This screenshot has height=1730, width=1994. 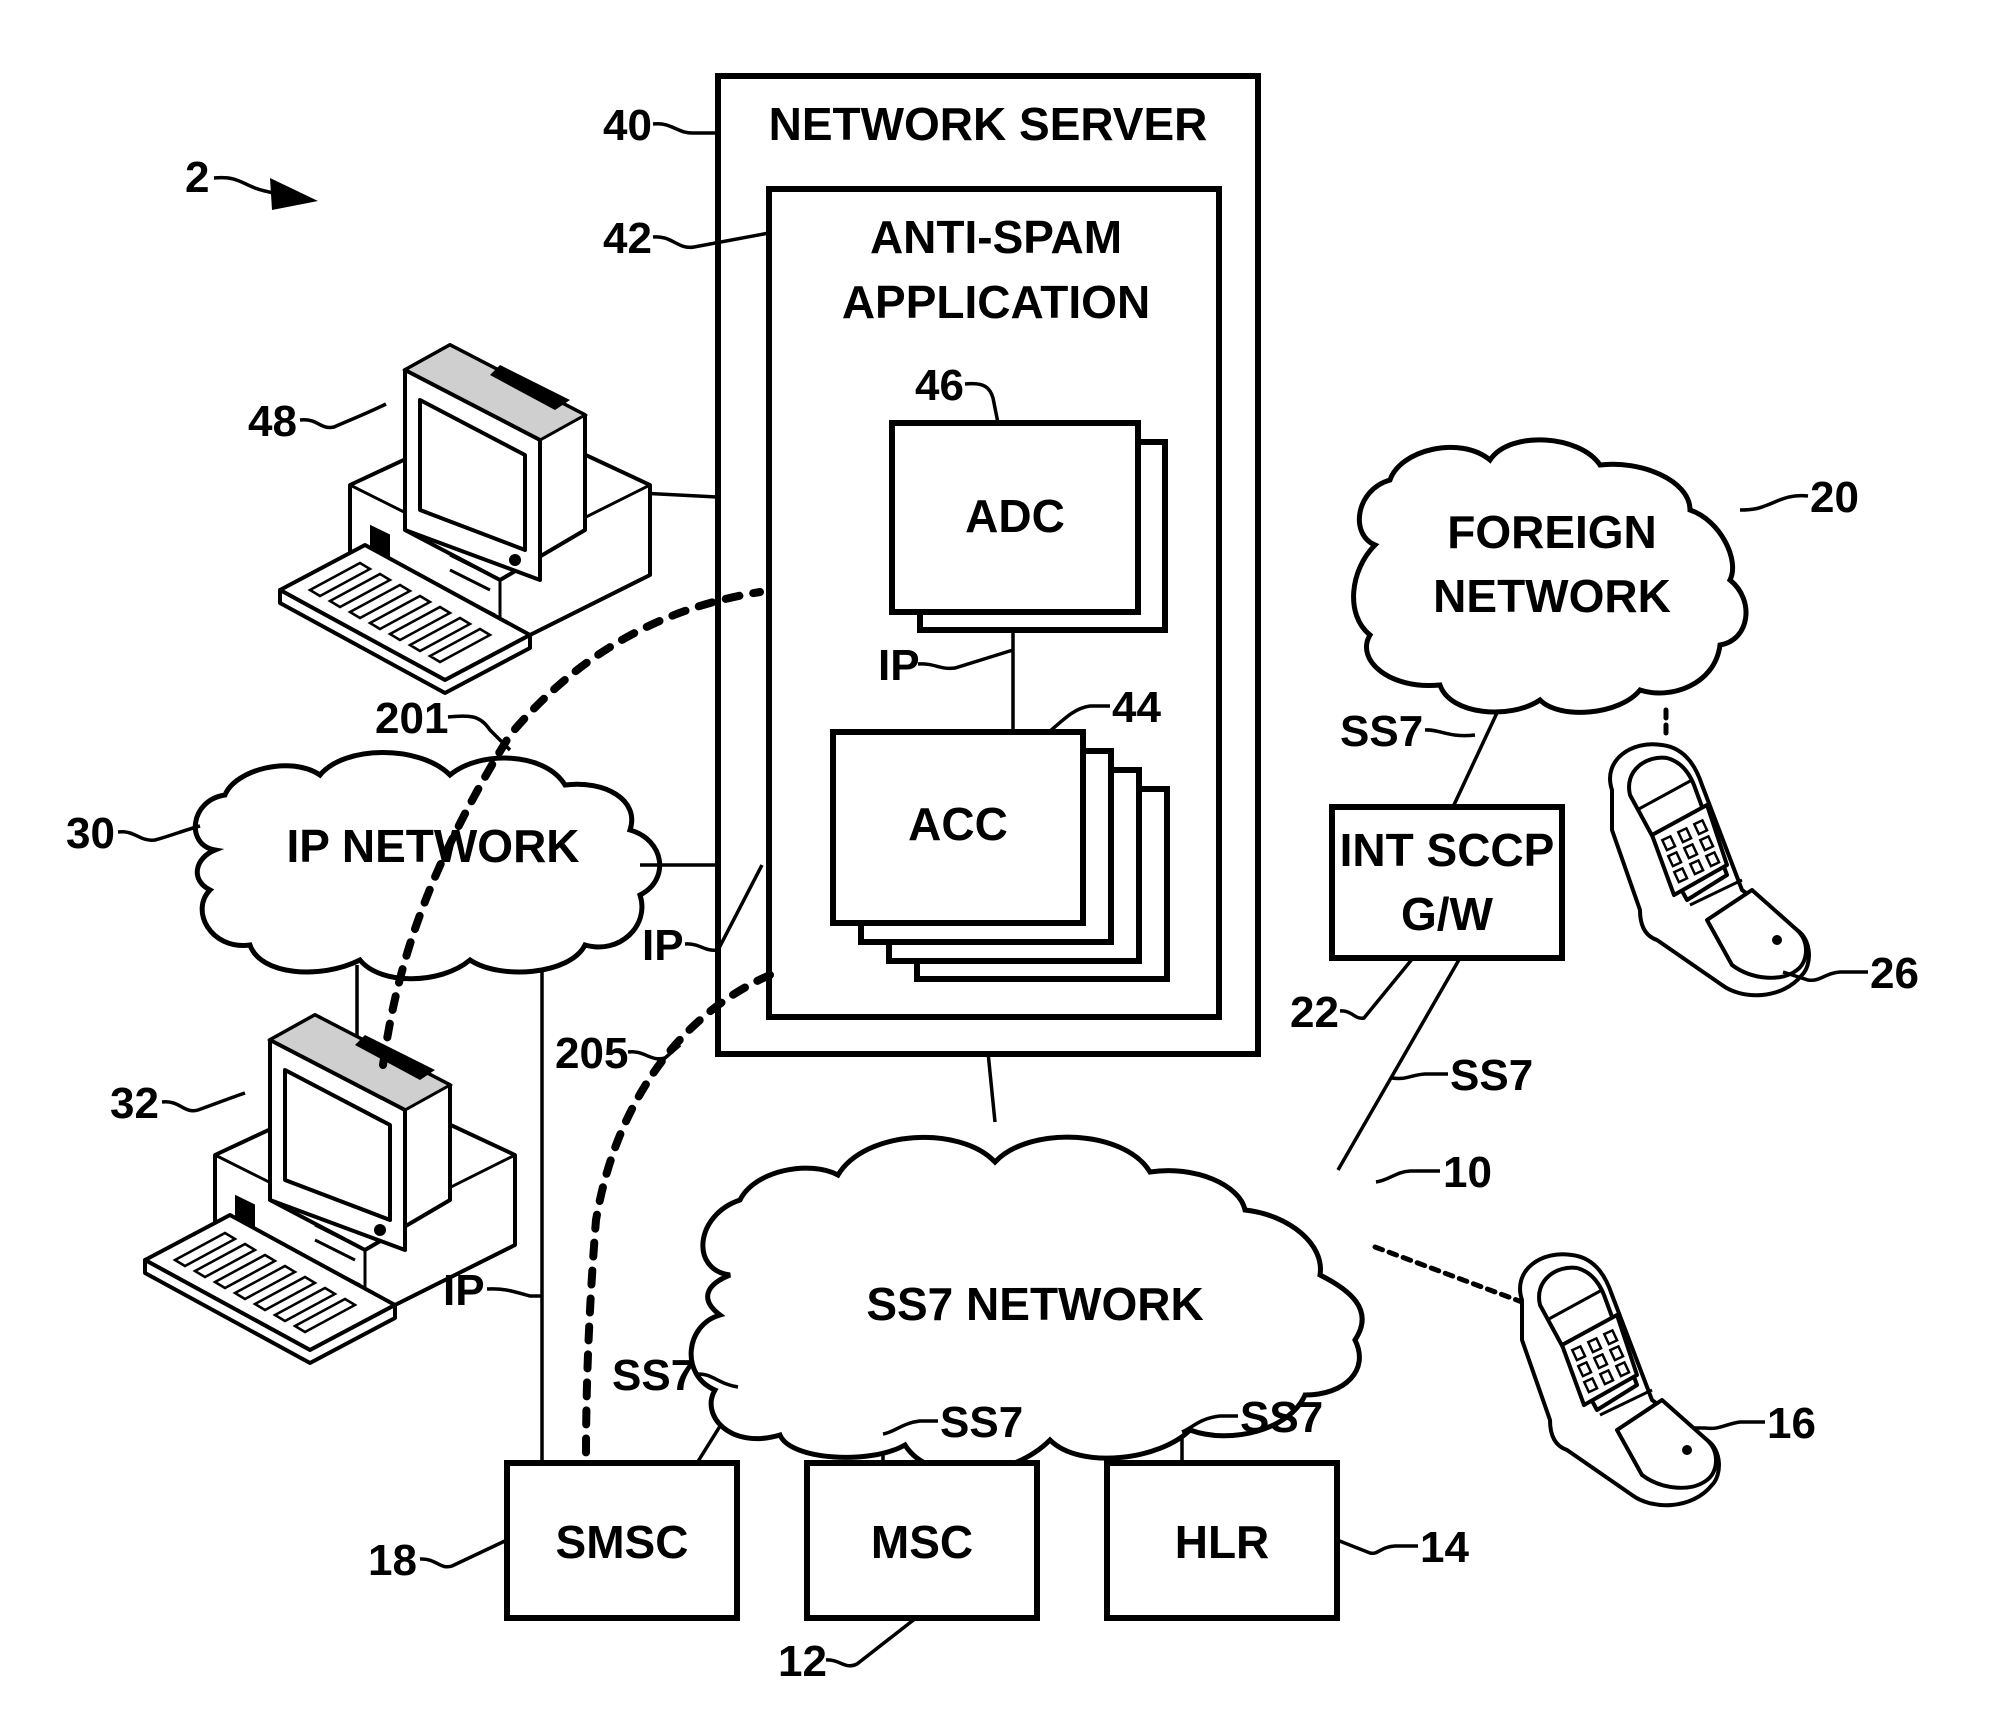 I want to click on adc-node: ADC, so click(x=1028, y=526).